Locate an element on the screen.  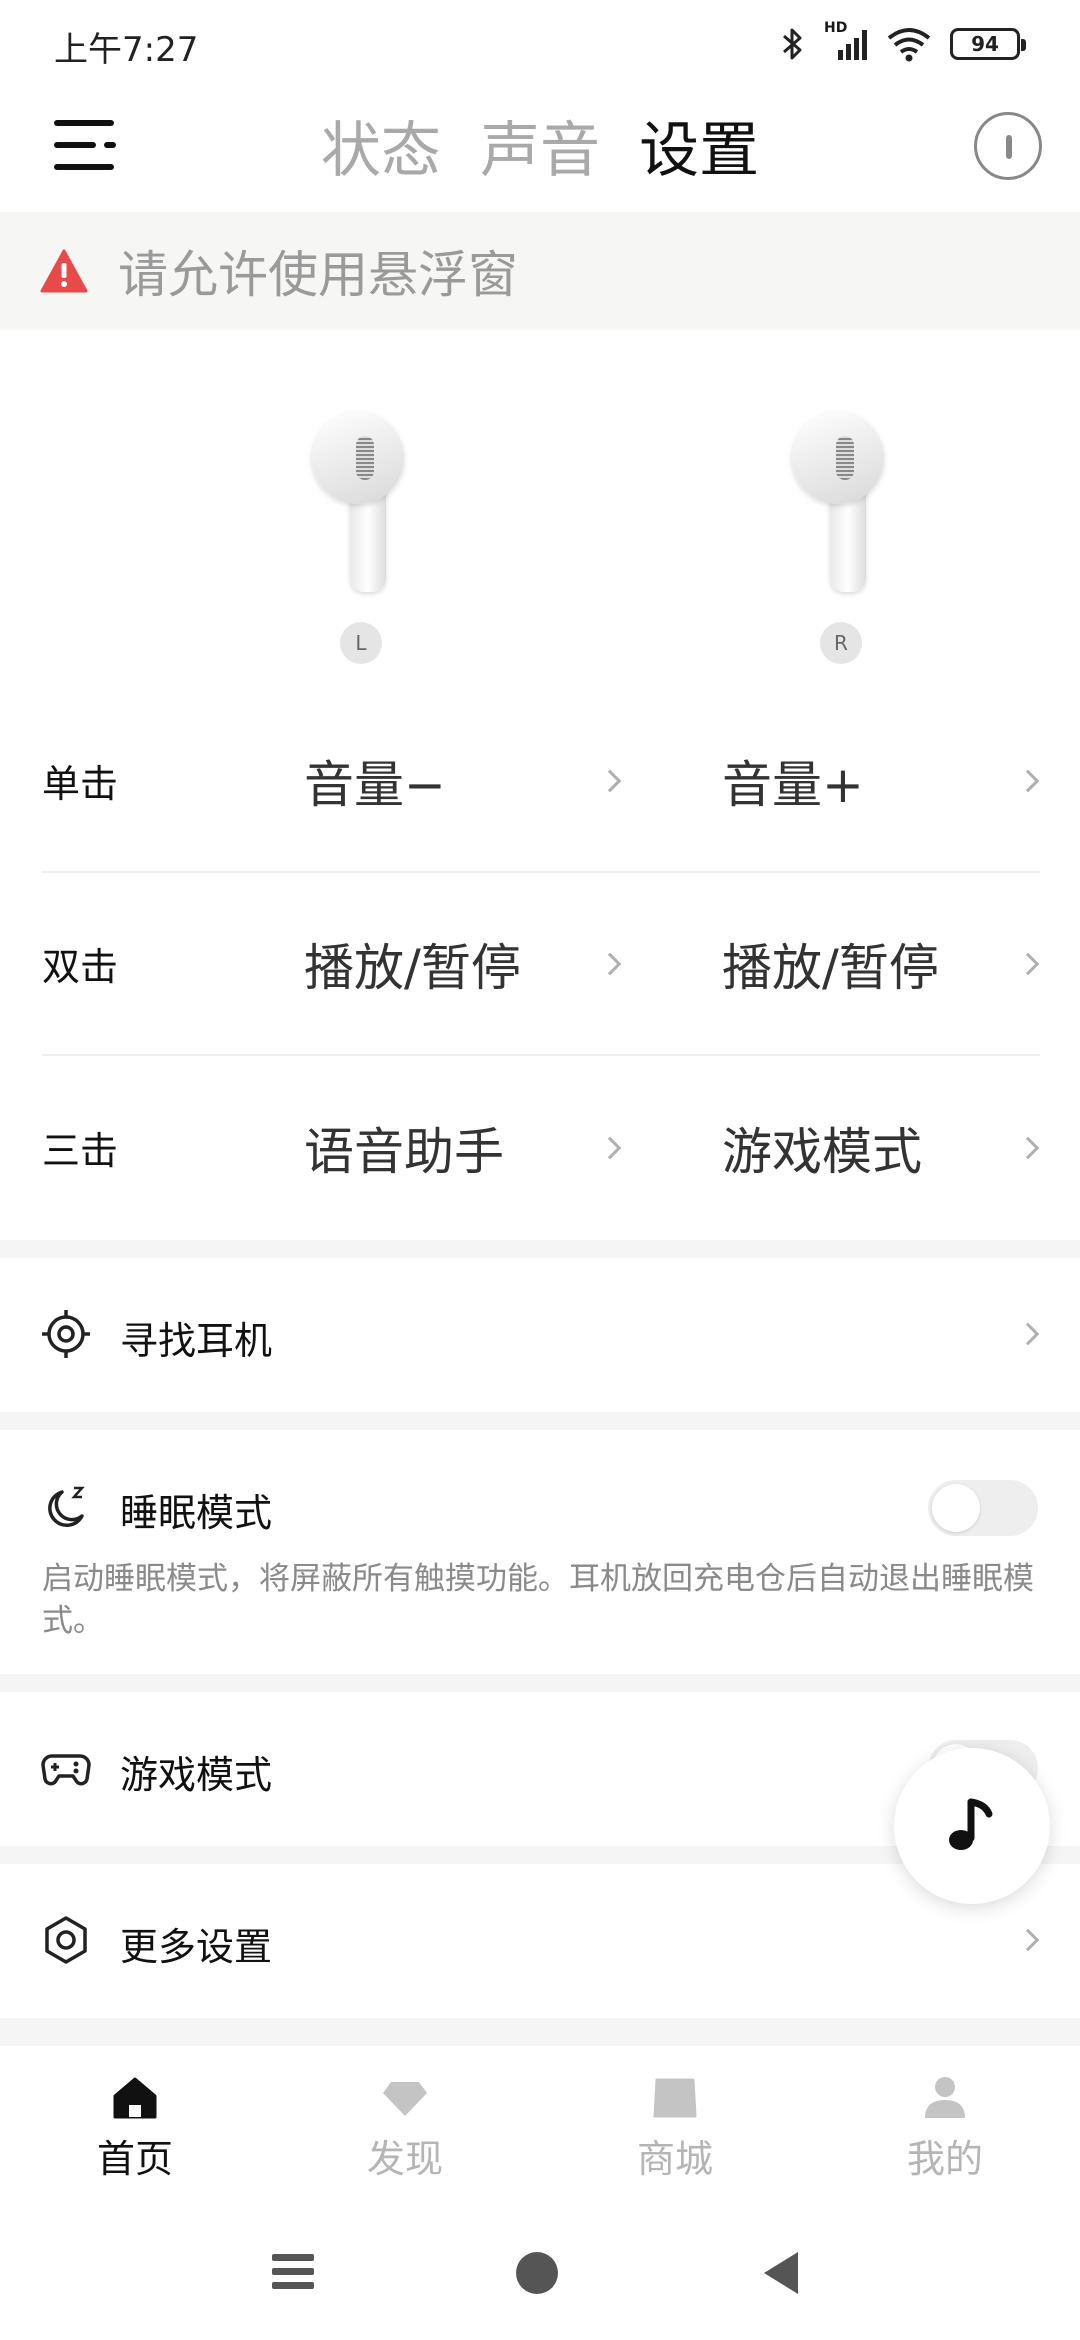
more-settings-label: 更多设置 is located at coordinates (196, 1947).